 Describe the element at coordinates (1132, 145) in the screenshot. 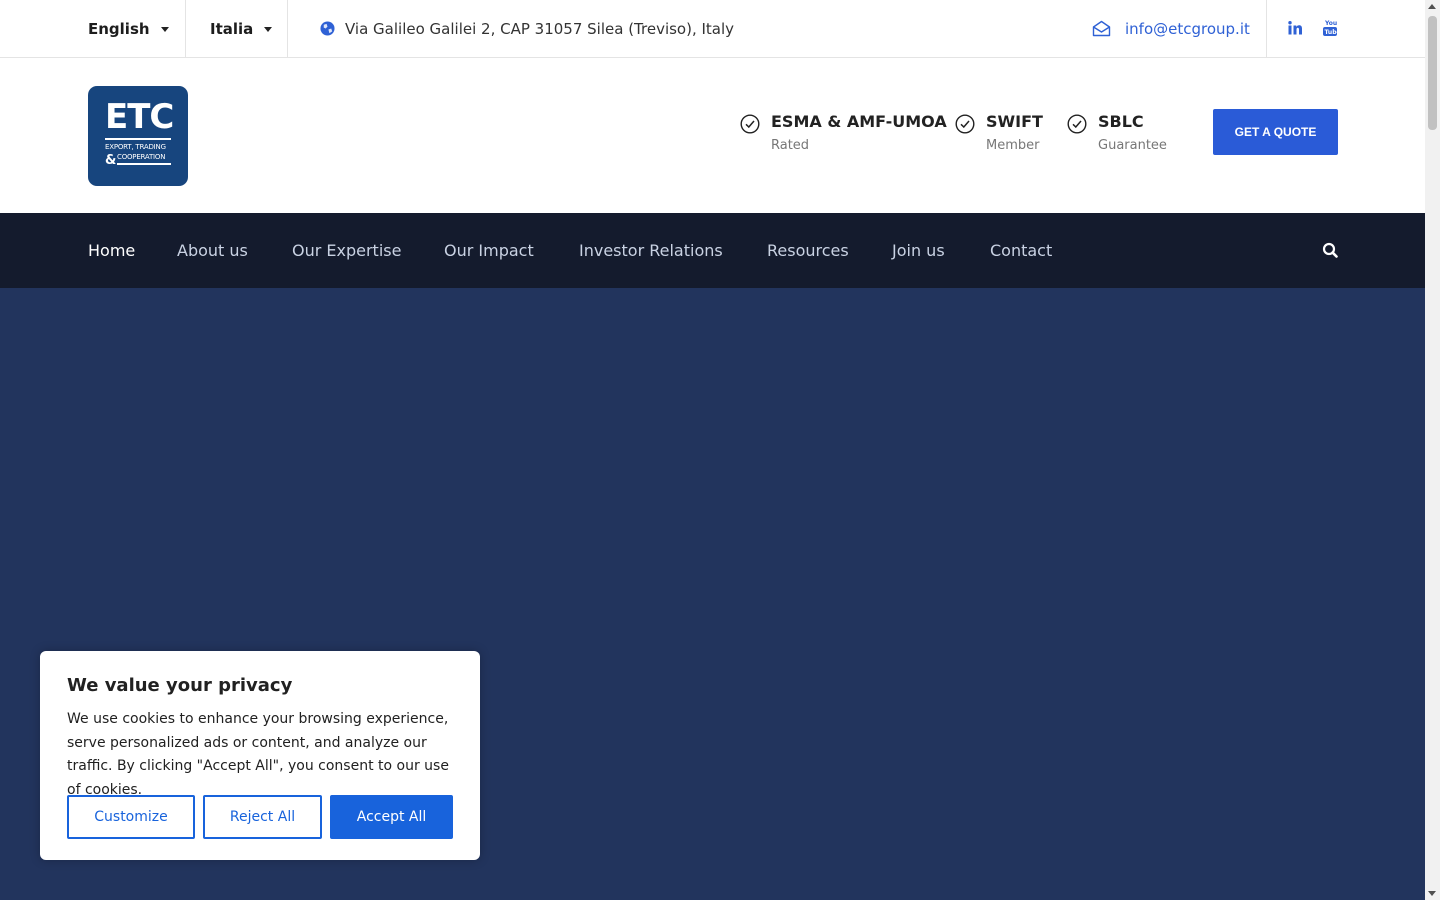

I see `feature-subtitle: Guarantee` at that location.